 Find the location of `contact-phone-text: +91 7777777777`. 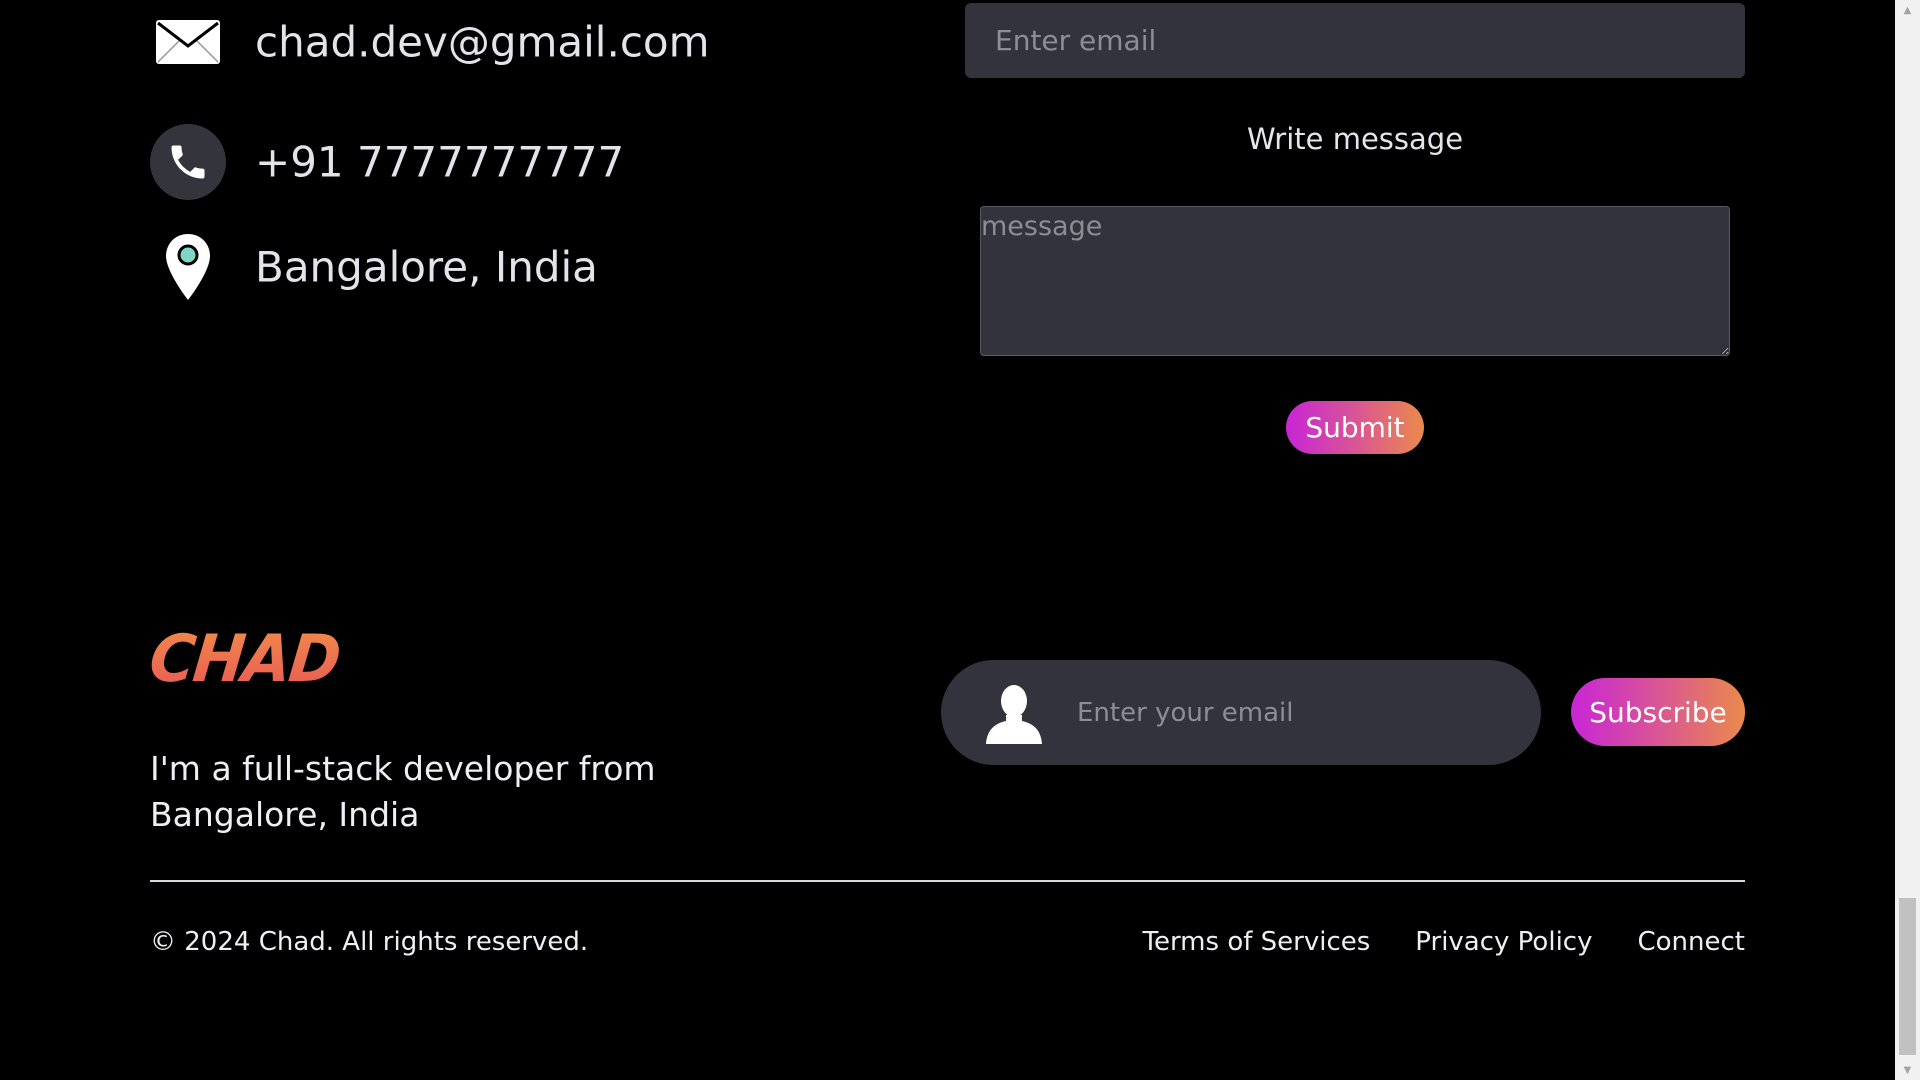

contact-phone-text: +91 7777777777 is located at coordinates (440, 162).